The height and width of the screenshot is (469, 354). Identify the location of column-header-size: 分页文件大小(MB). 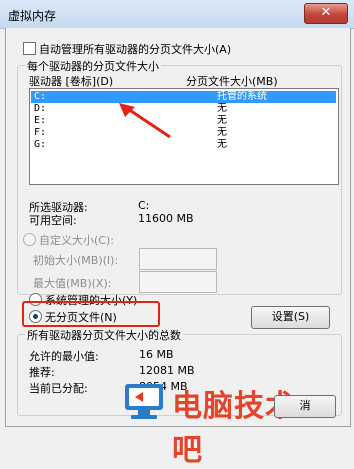
(232, 81).